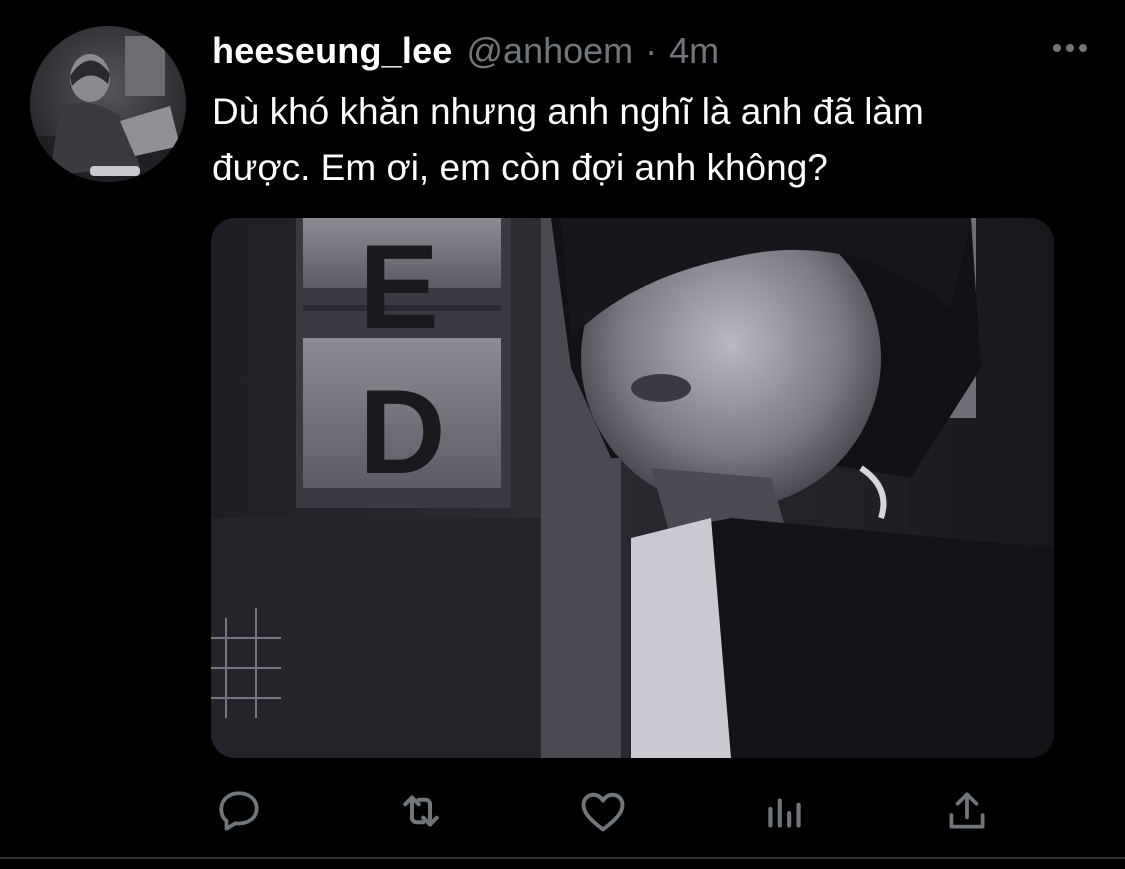 The image size is (1125, 869). What do you see at coordinates (1070, 48) in the screenshot?
I see `more-horizontal-icon` at bounding box center [1070, 48].